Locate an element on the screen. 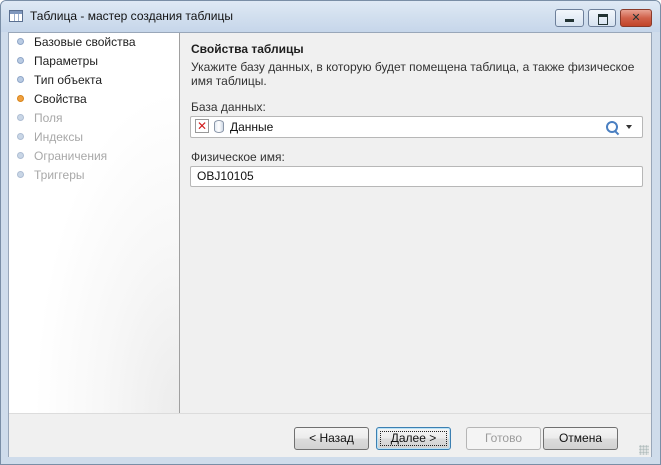  step-label: Индексы is located at coordinates (58, 137).